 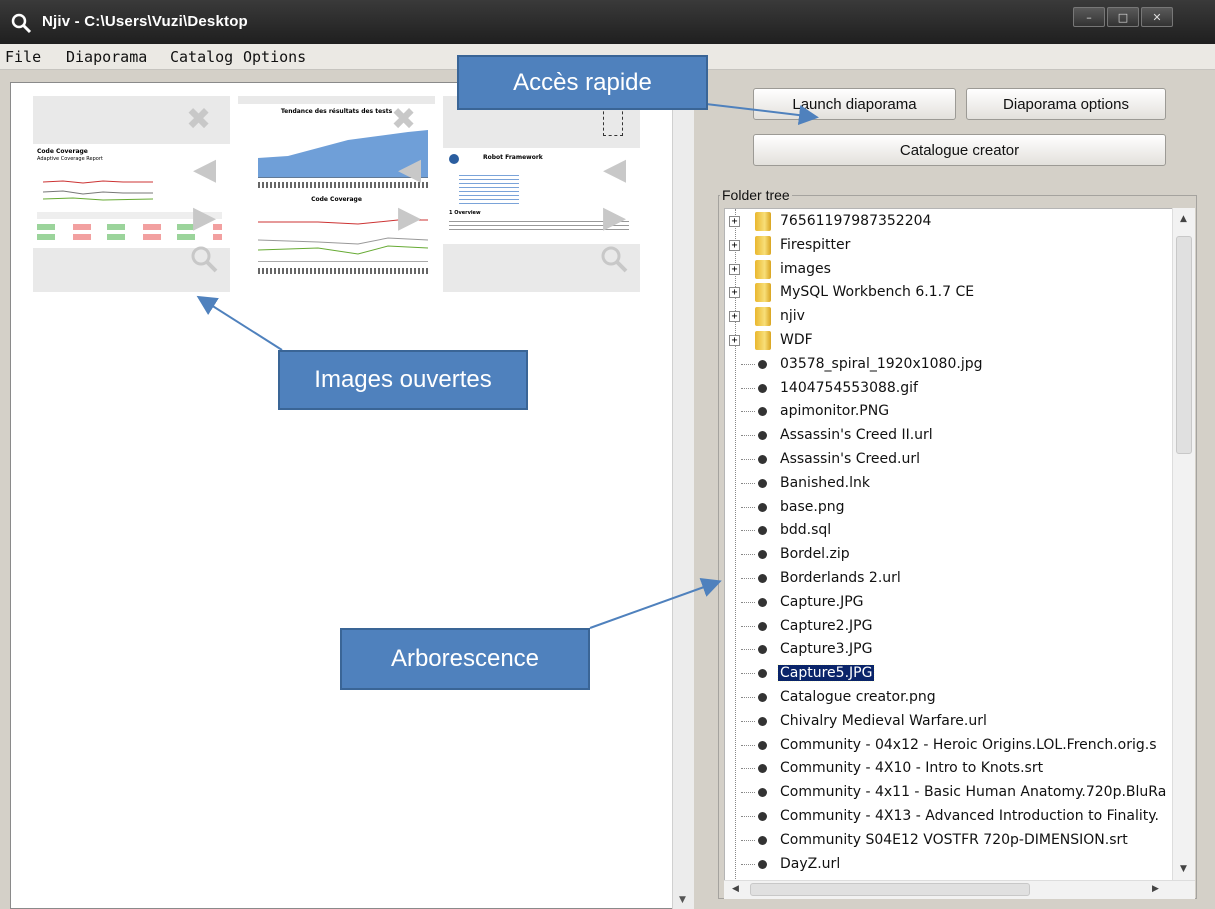 What do you see at coordinates (403, 380) in the screenshot?
I see `callout-open-images: Images ouvertes` at bounding box center [403, 380].